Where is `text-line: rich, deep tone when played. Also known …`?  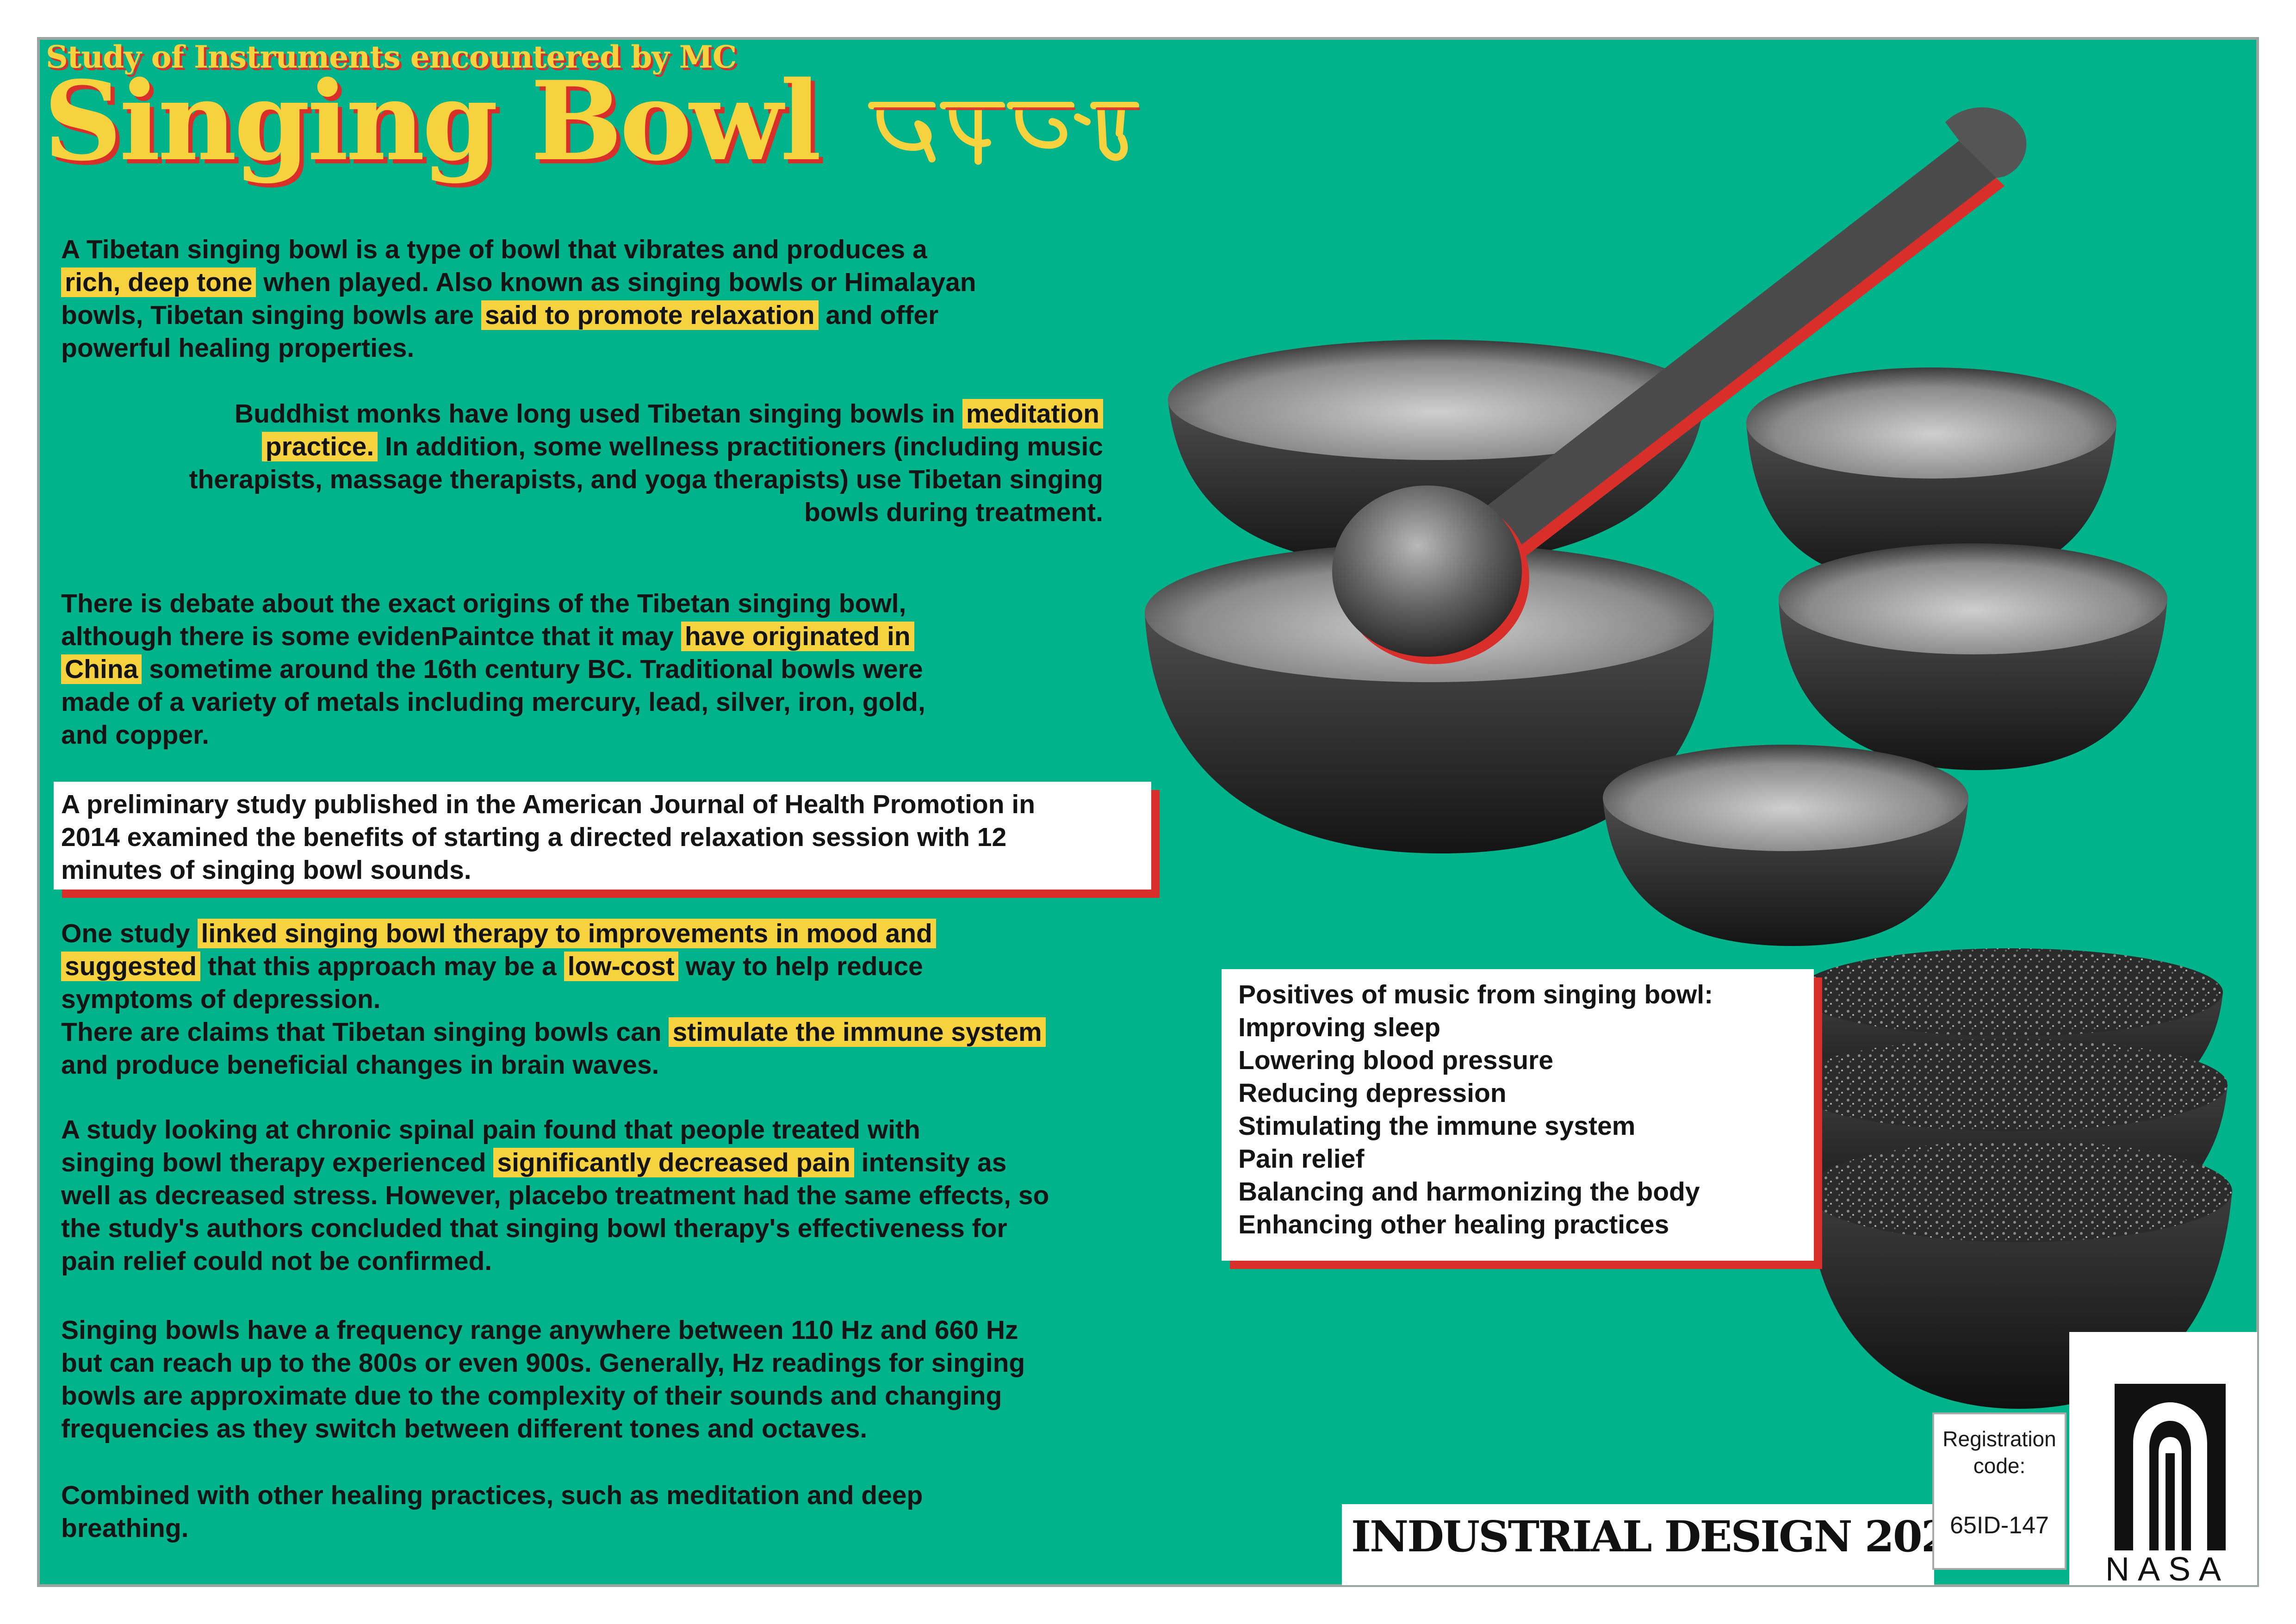
text-line: rich, deep tone when played. Also known … is located at coordinates (593, 282).